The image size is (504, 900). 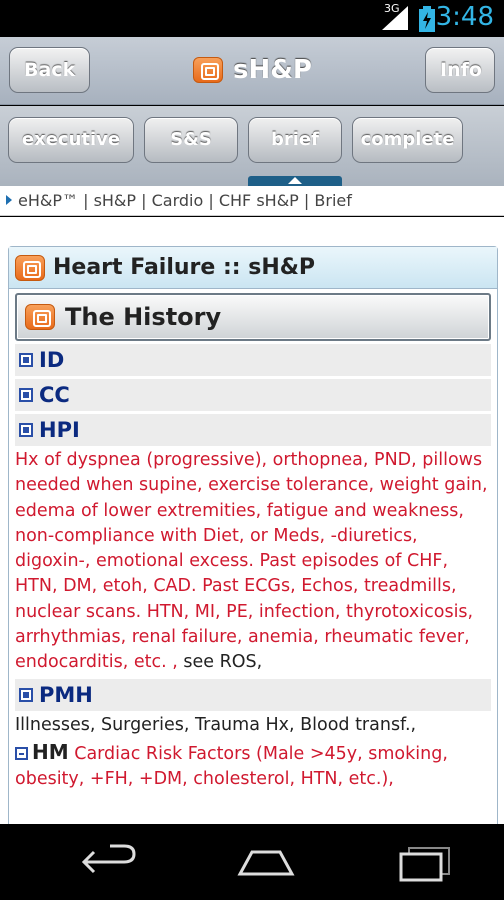 I want to click on section-id: ID, so click(x=253, y=360).